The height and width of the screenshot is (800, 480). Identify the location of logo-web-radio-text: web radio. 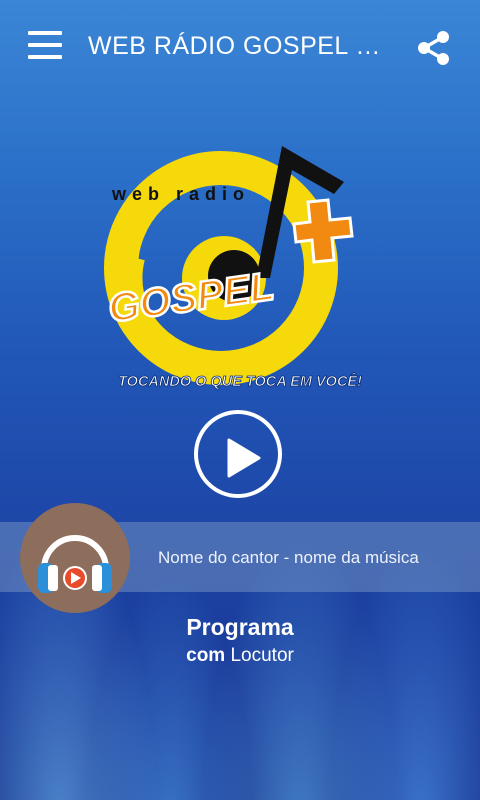
(180, 194).